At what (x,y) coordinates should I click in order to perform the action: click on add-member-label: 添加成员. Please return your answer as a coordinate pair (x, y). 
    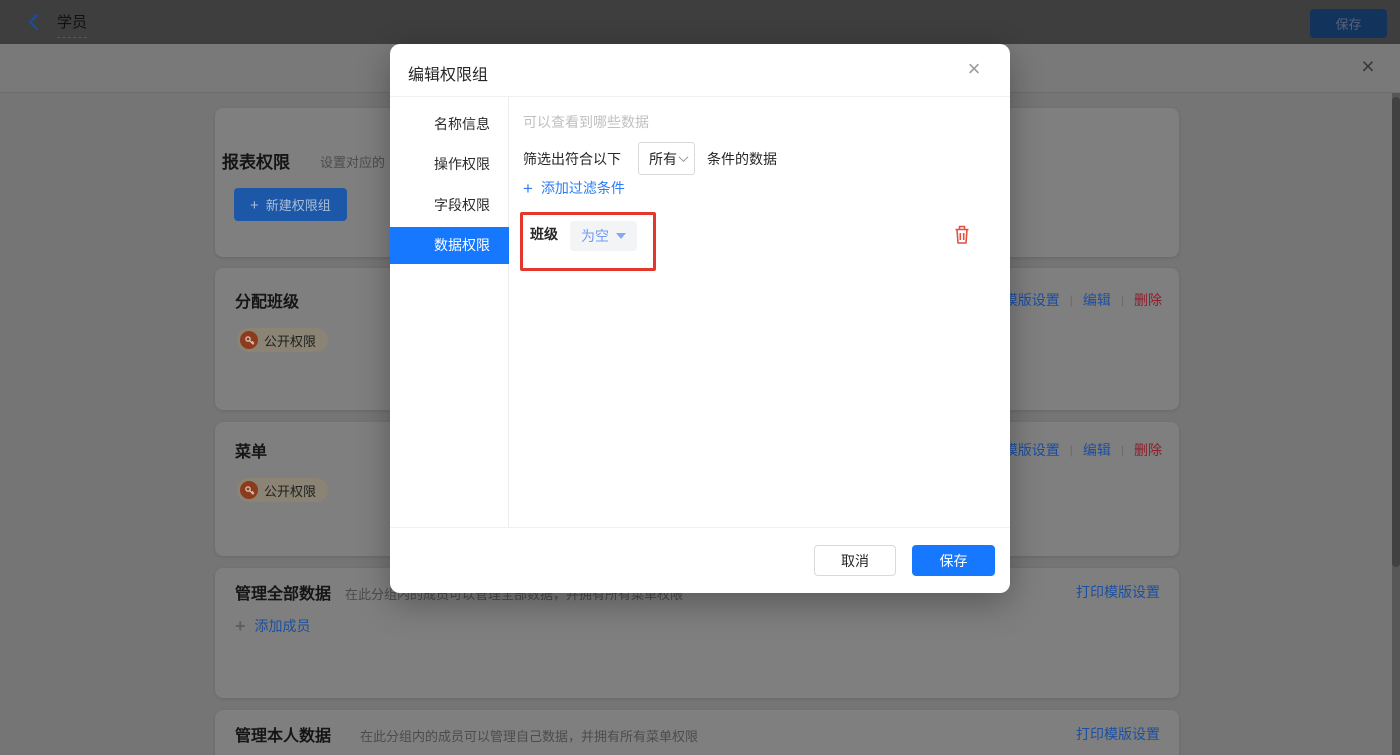
    Looking at the image, I should click on (282, 626).